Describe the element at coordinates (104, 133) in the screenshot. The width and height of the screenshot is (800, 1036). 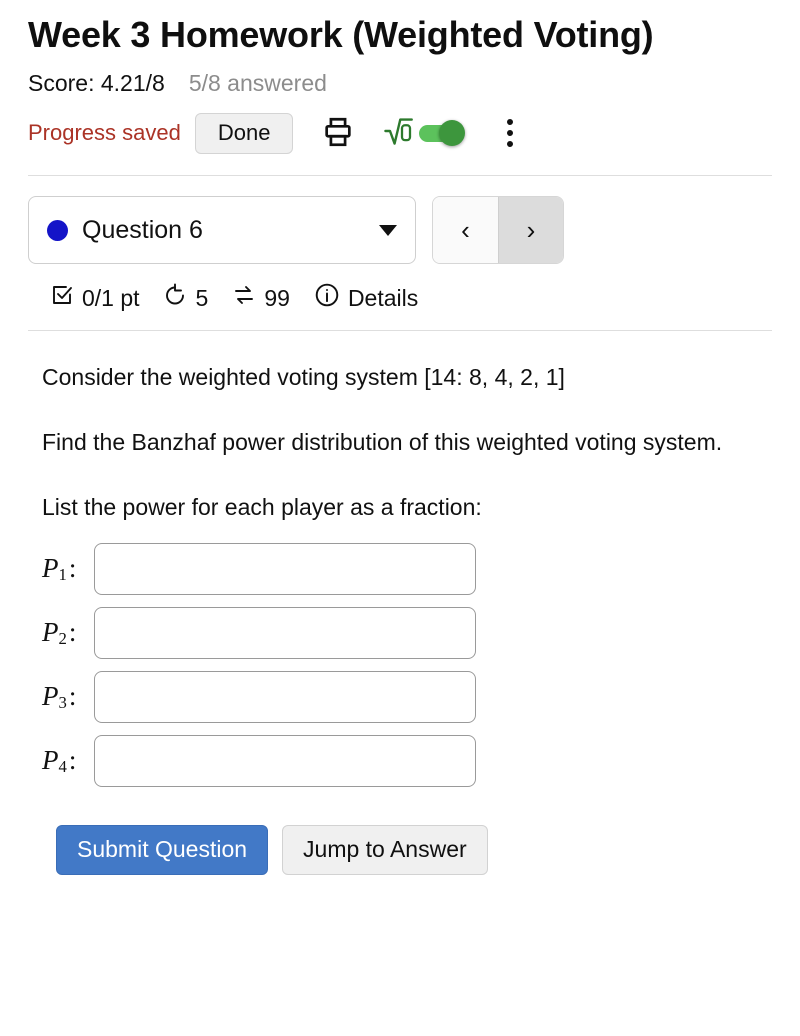
I see `progress-saved-status: Progress saved` at that location.